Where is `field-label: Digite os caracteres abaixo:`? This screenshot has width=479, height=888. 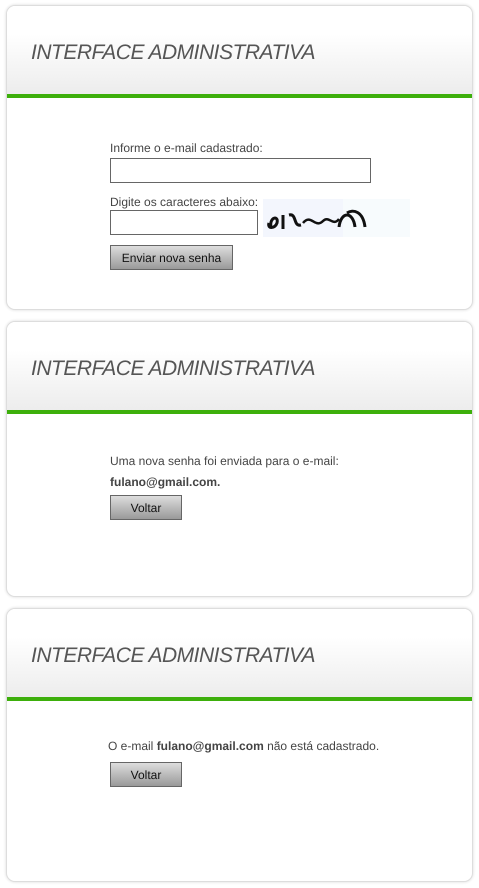 field-label: Digite os caracteres abaixo: is located at coordinates (185, 202).